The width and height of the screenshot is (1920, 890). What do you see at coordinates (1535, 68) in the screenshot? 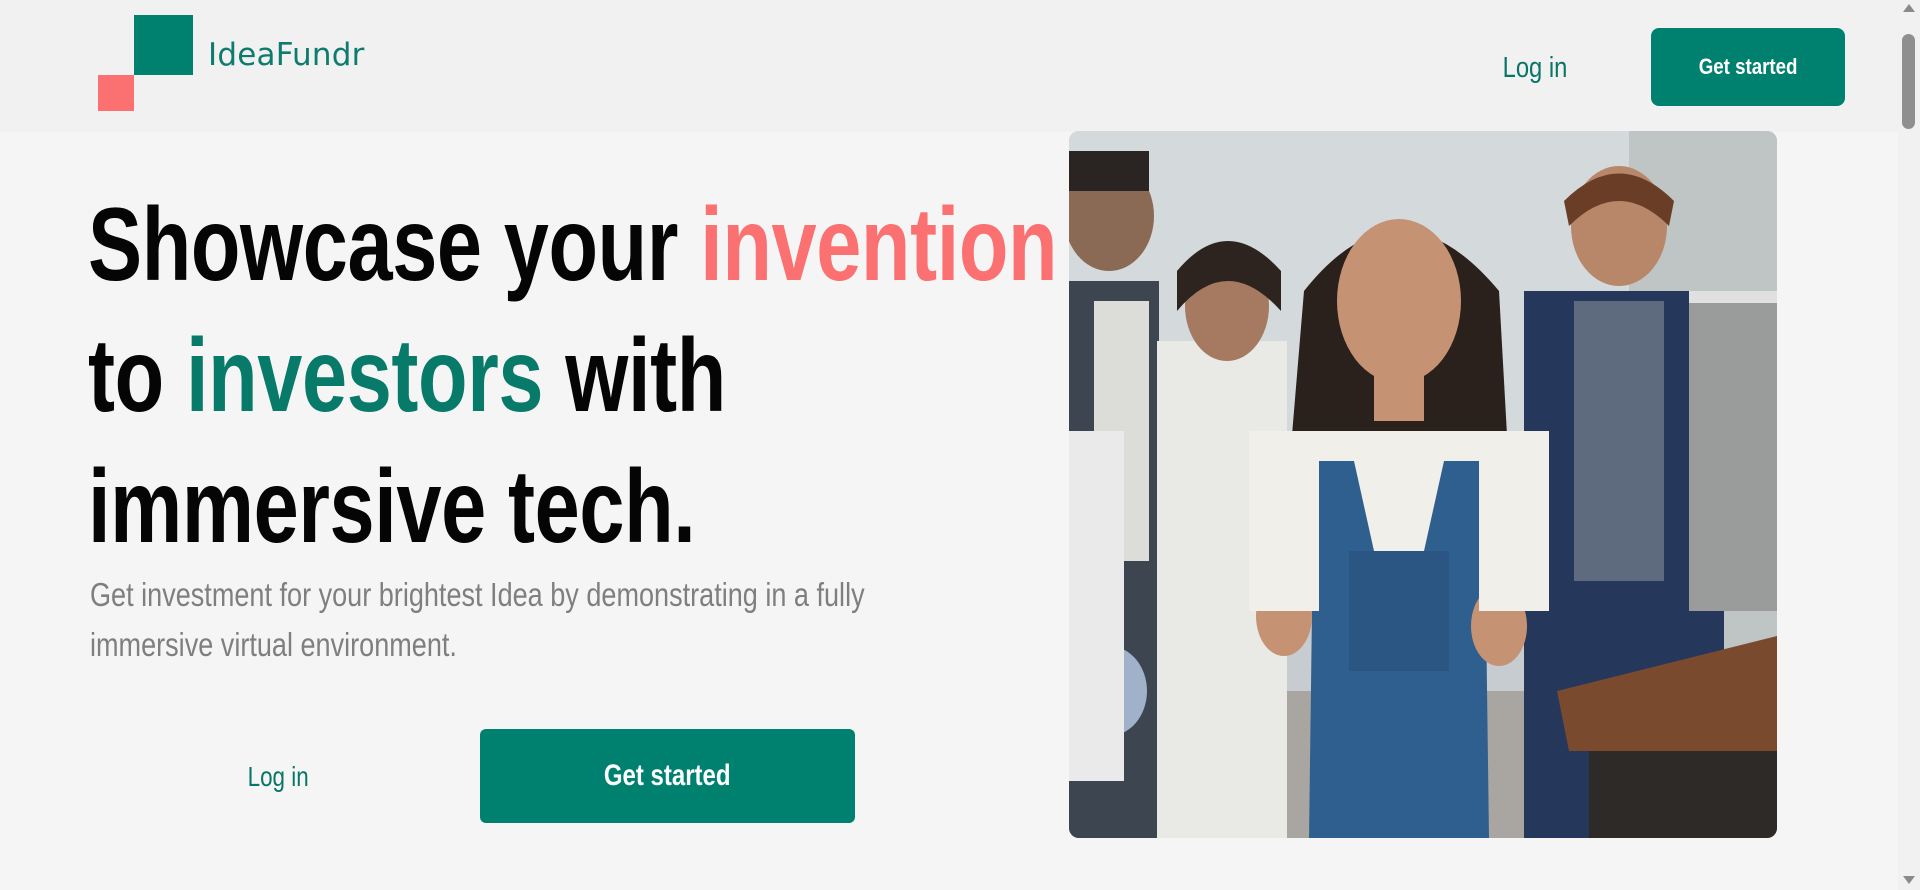
I see `header-login-link: Log in` at bounding box center [1535, 68].